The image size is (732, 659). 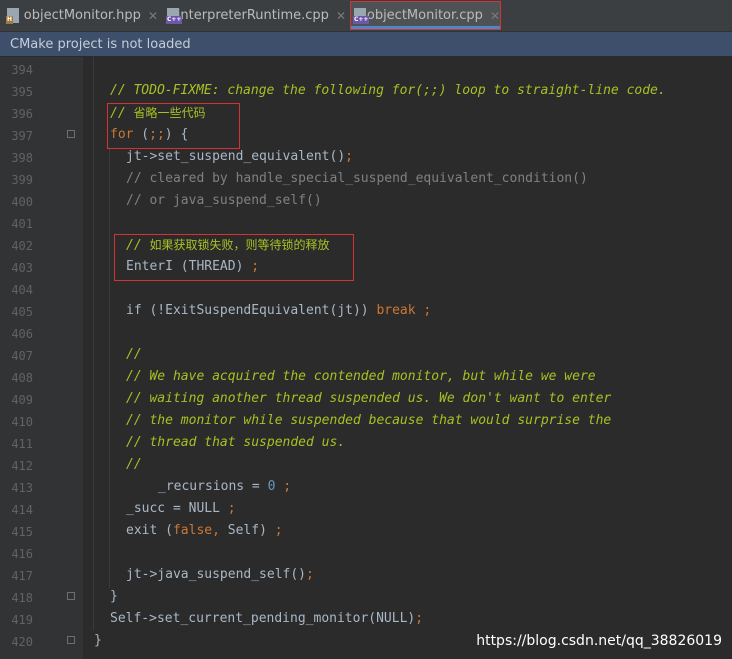 What do you see at coordinates (236, 442) in the screenshot?
I see `code-line-411: // thread that suspended us.` at bounding box center [236, 442].